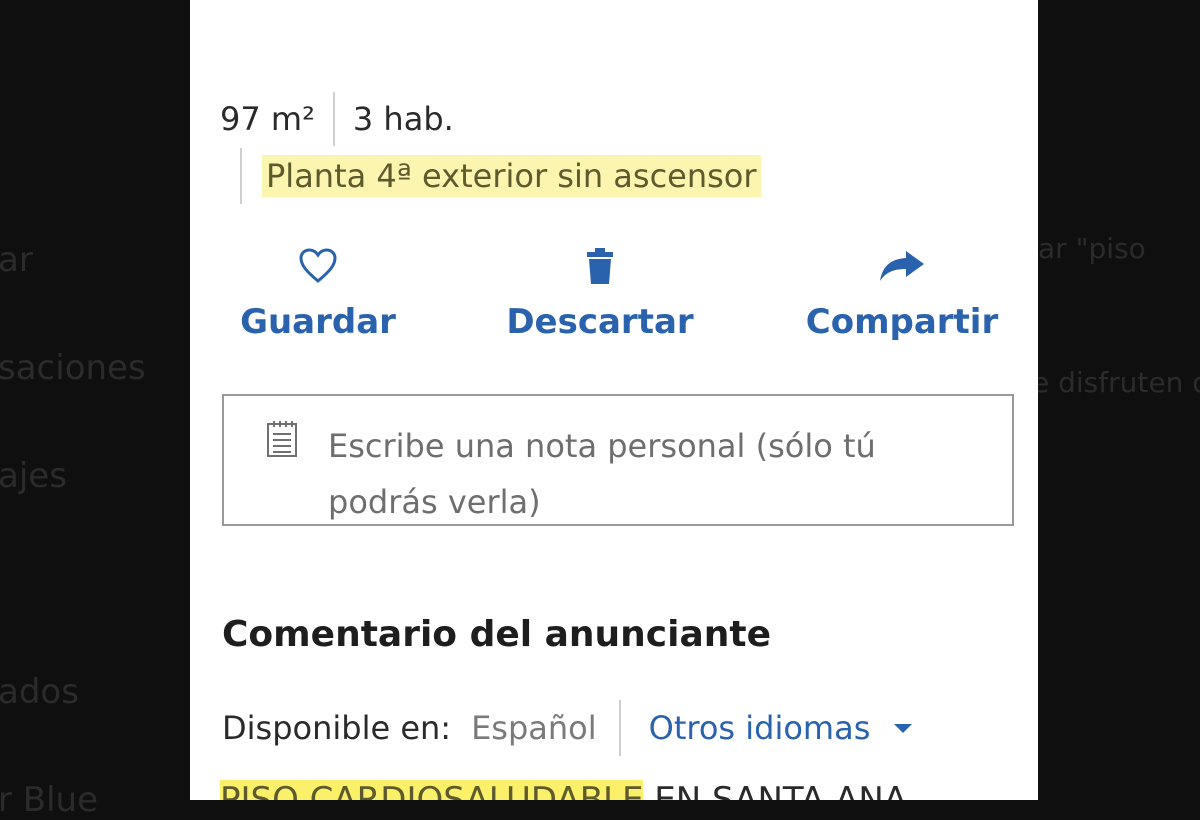 This screenshot has height=820, width=1200. What do you see at coordinates (49, 800) in the screenshot?
I see `background-text: r Blue` at bounding box center [49, 800].